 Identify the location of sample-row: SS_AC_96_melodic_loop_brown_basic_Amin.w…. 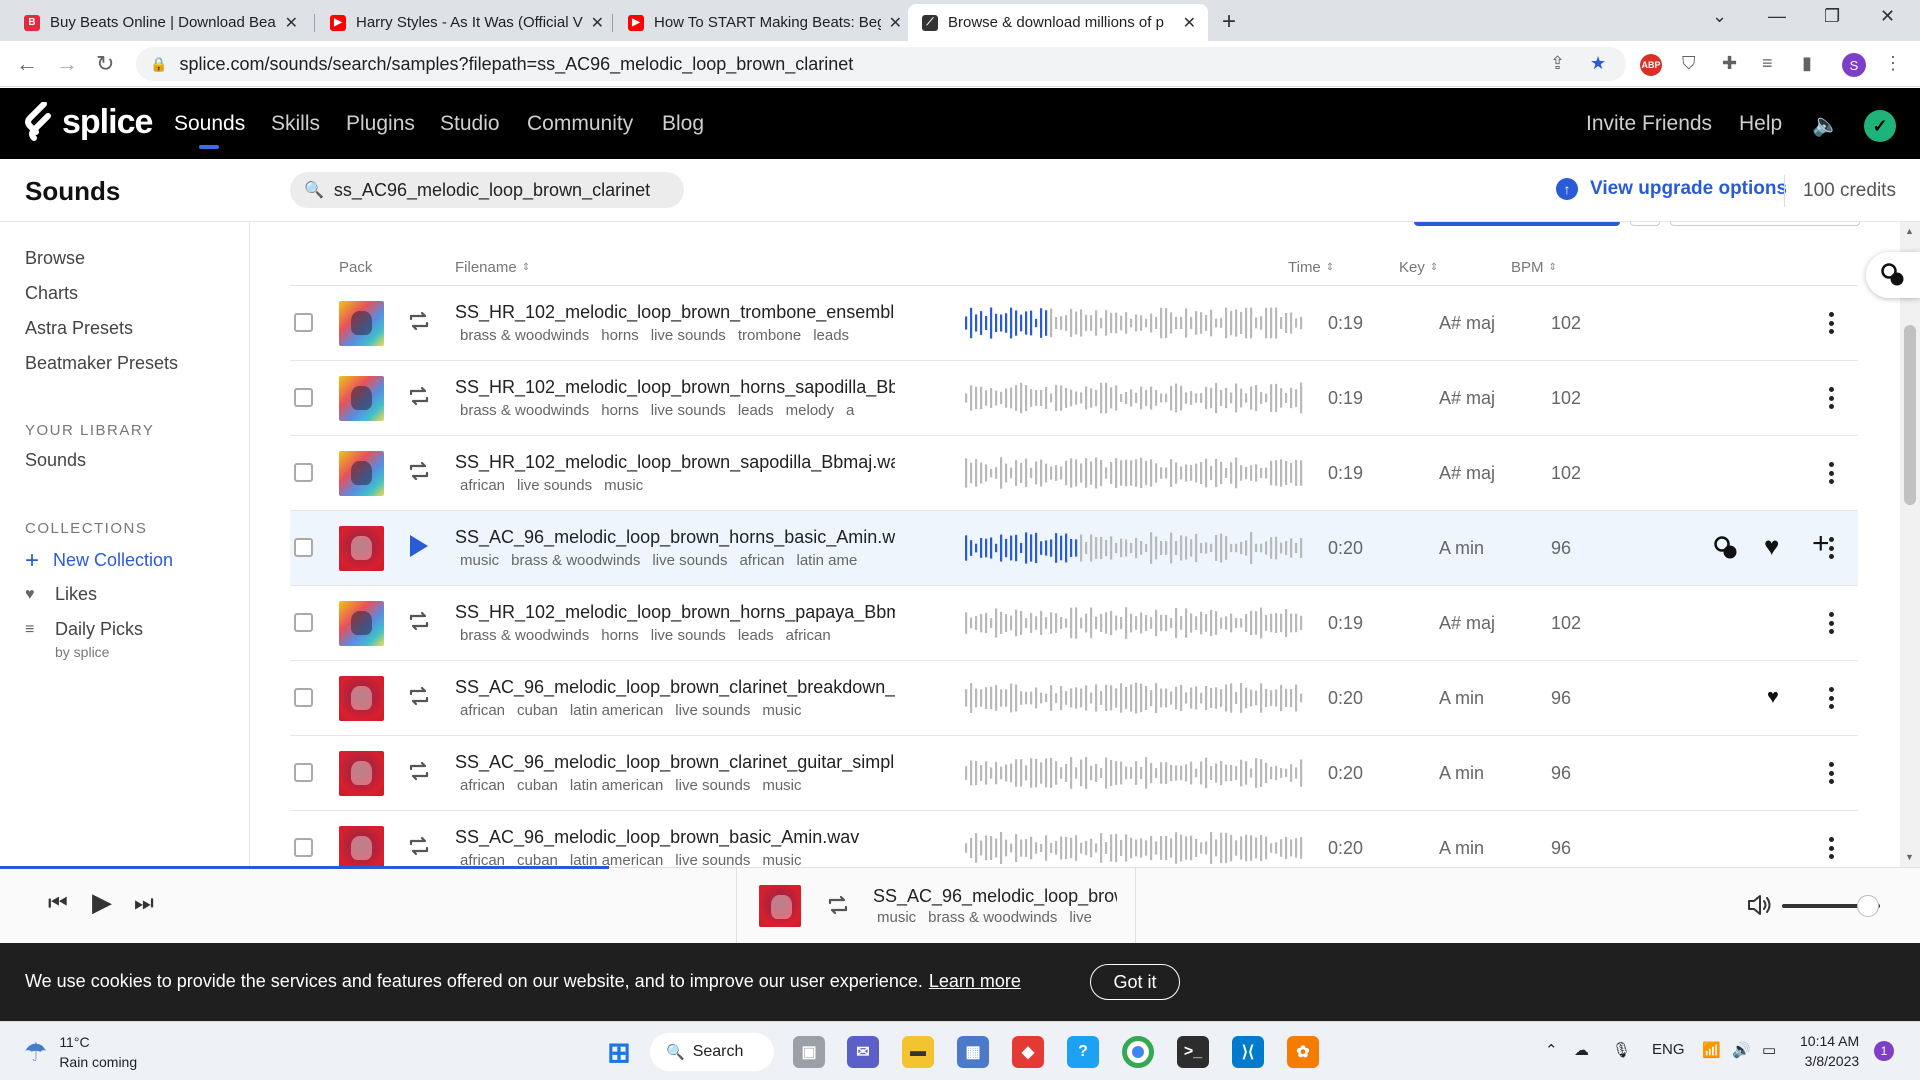
(1074, 839).